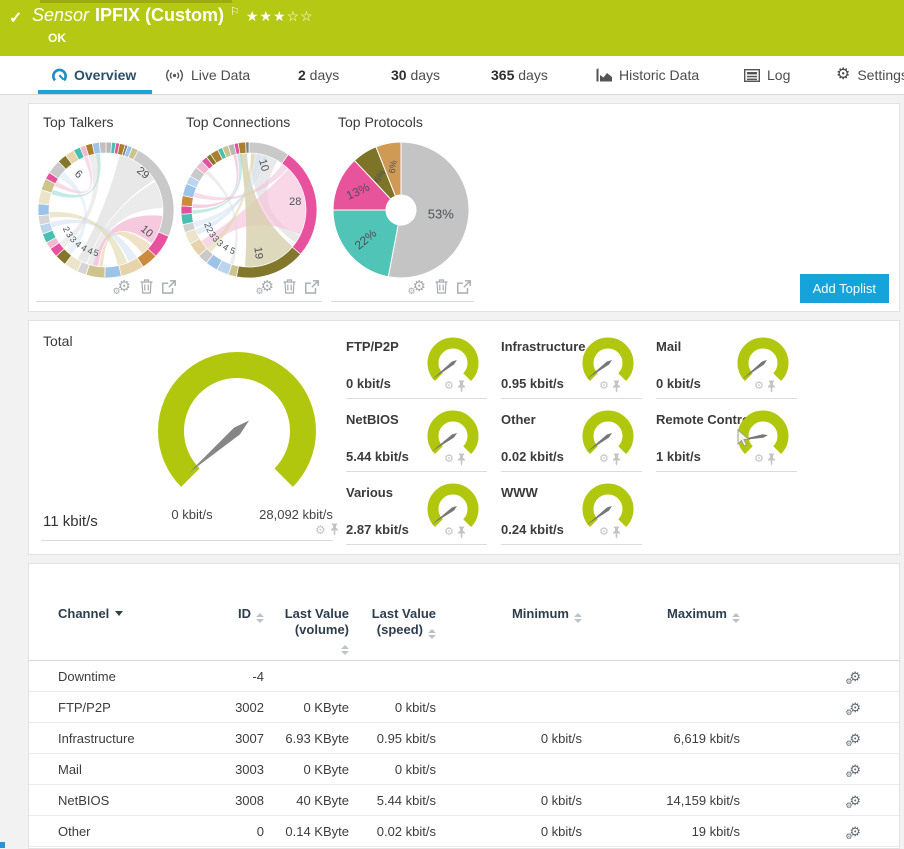  Describe the element at coordinates (306, 633) in the screenshot. I see `column-header-last-value-volume-: Last Value (volume)` at that location.